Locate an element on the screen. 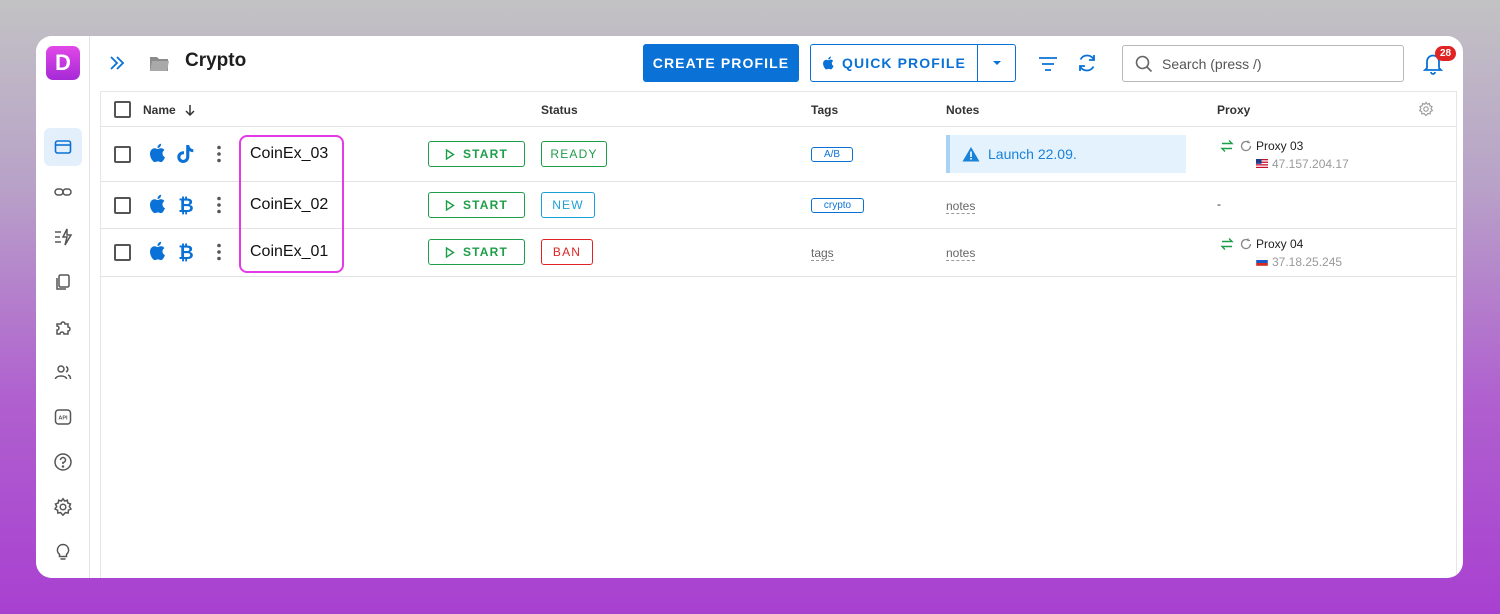  search-icon is located at coordinates (1144, 63).